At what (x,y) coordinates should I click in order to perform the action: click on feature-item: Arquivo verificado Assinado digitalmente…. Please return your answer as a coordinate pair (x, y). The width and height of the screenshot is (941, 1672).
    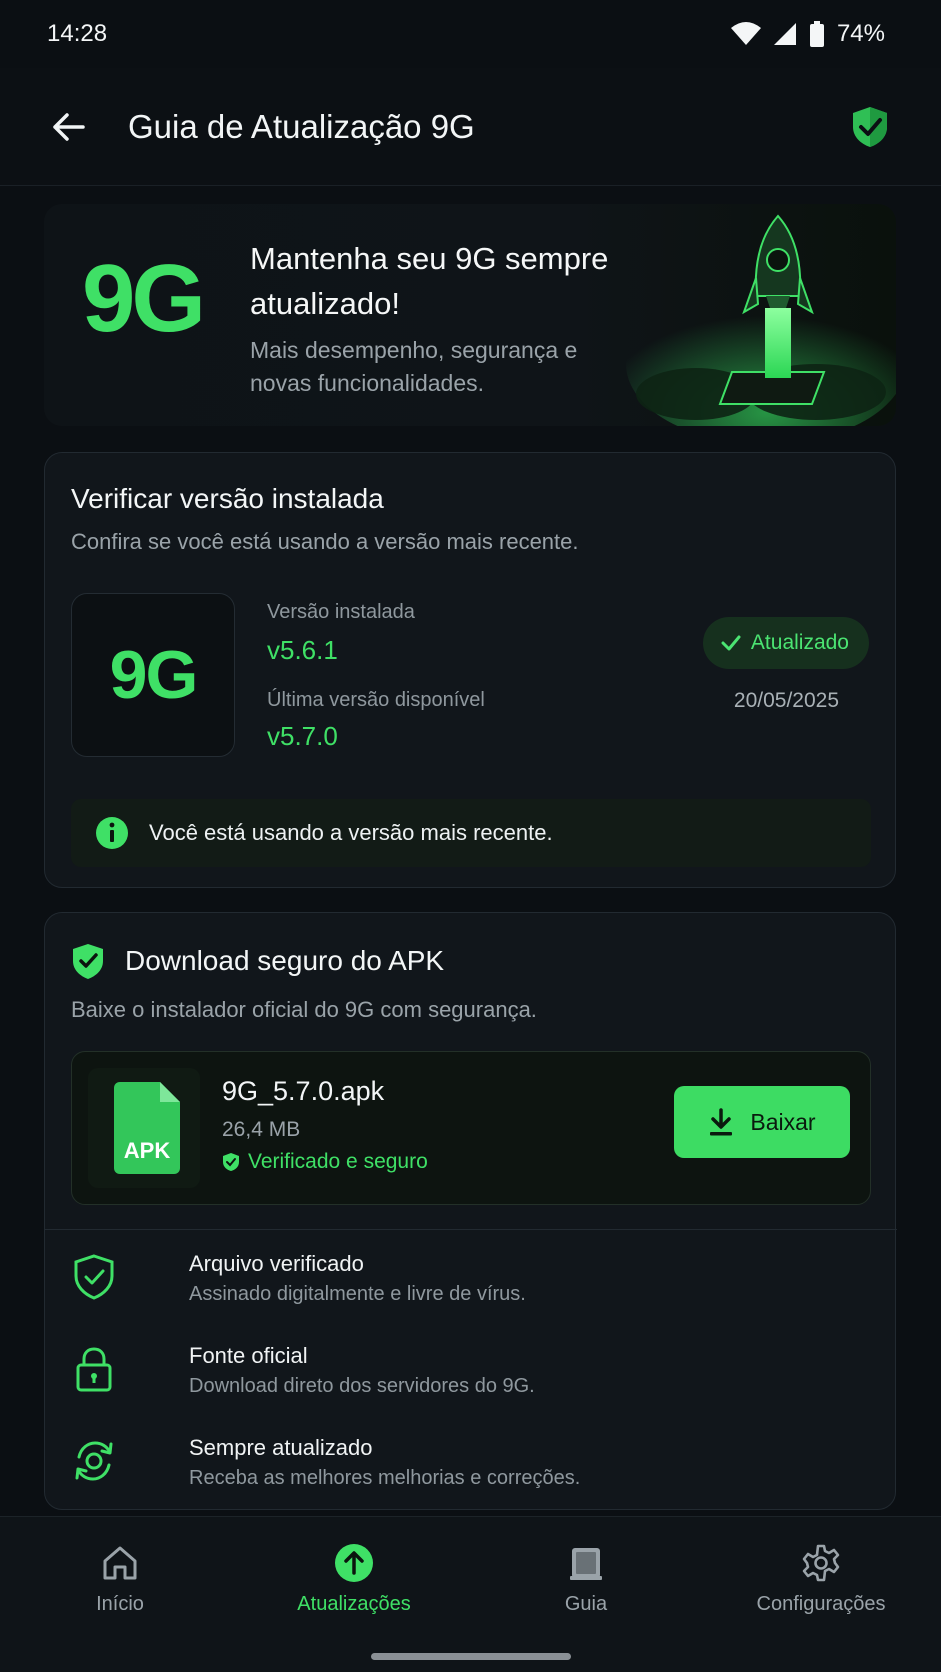
    Looking at the image, I should click on (461, 1282).